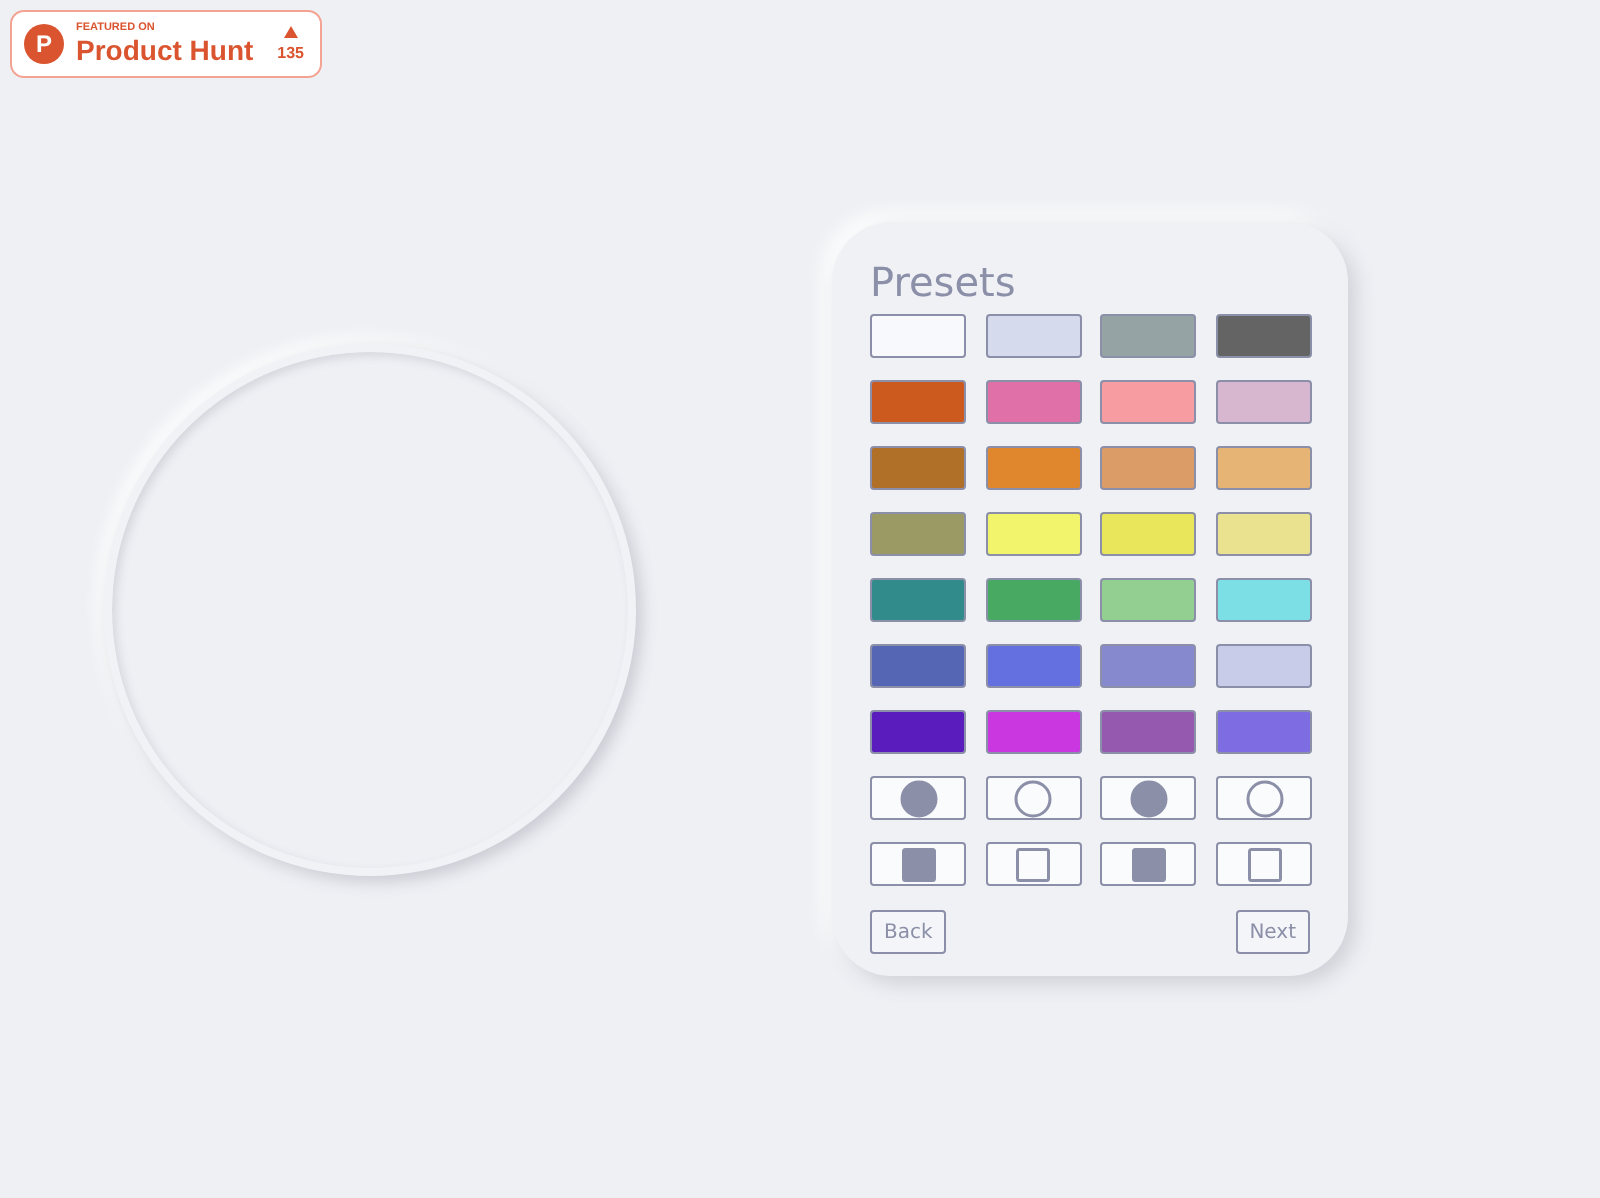  What do you see at coordinates (1272, 932) in the screenshot?
I see `next-button: Next` at bounding box center [1272, 932].